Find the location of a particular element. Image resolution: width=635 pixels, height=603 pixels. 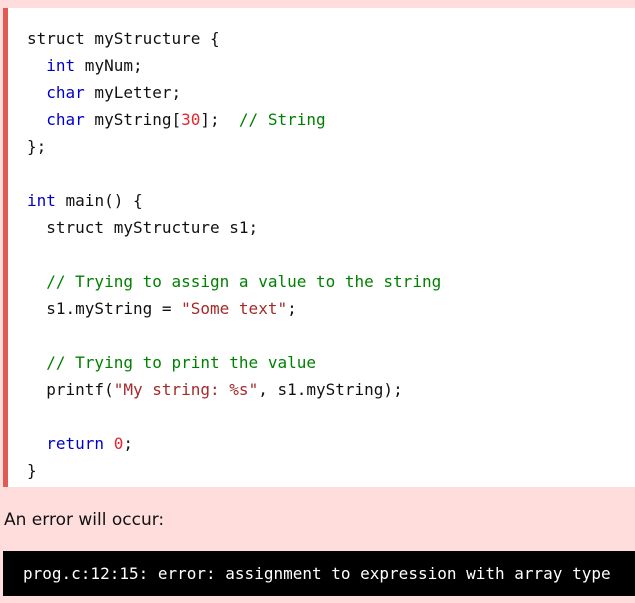

code-token: ]; is located at coordinates (219, 119).